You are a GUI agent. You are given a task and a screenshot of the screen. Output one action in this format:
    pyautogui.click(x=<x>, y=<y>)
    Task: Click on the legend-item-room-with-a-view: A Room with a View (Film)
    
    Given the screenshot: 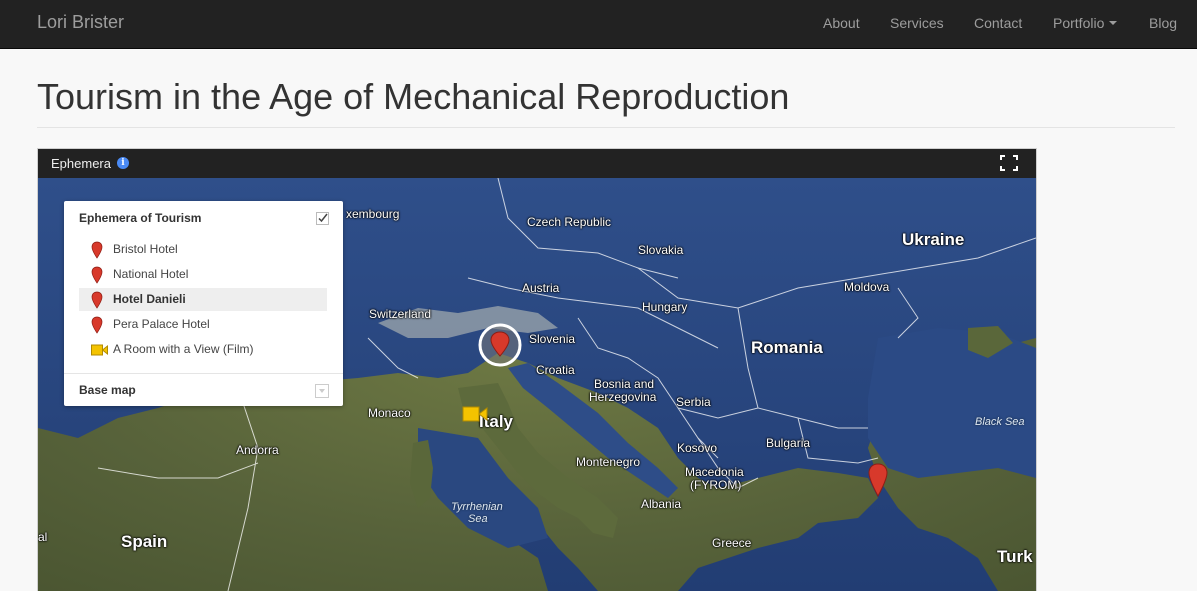 What is the action you would take?
    pyautogui.click(x=203, y=349)
    